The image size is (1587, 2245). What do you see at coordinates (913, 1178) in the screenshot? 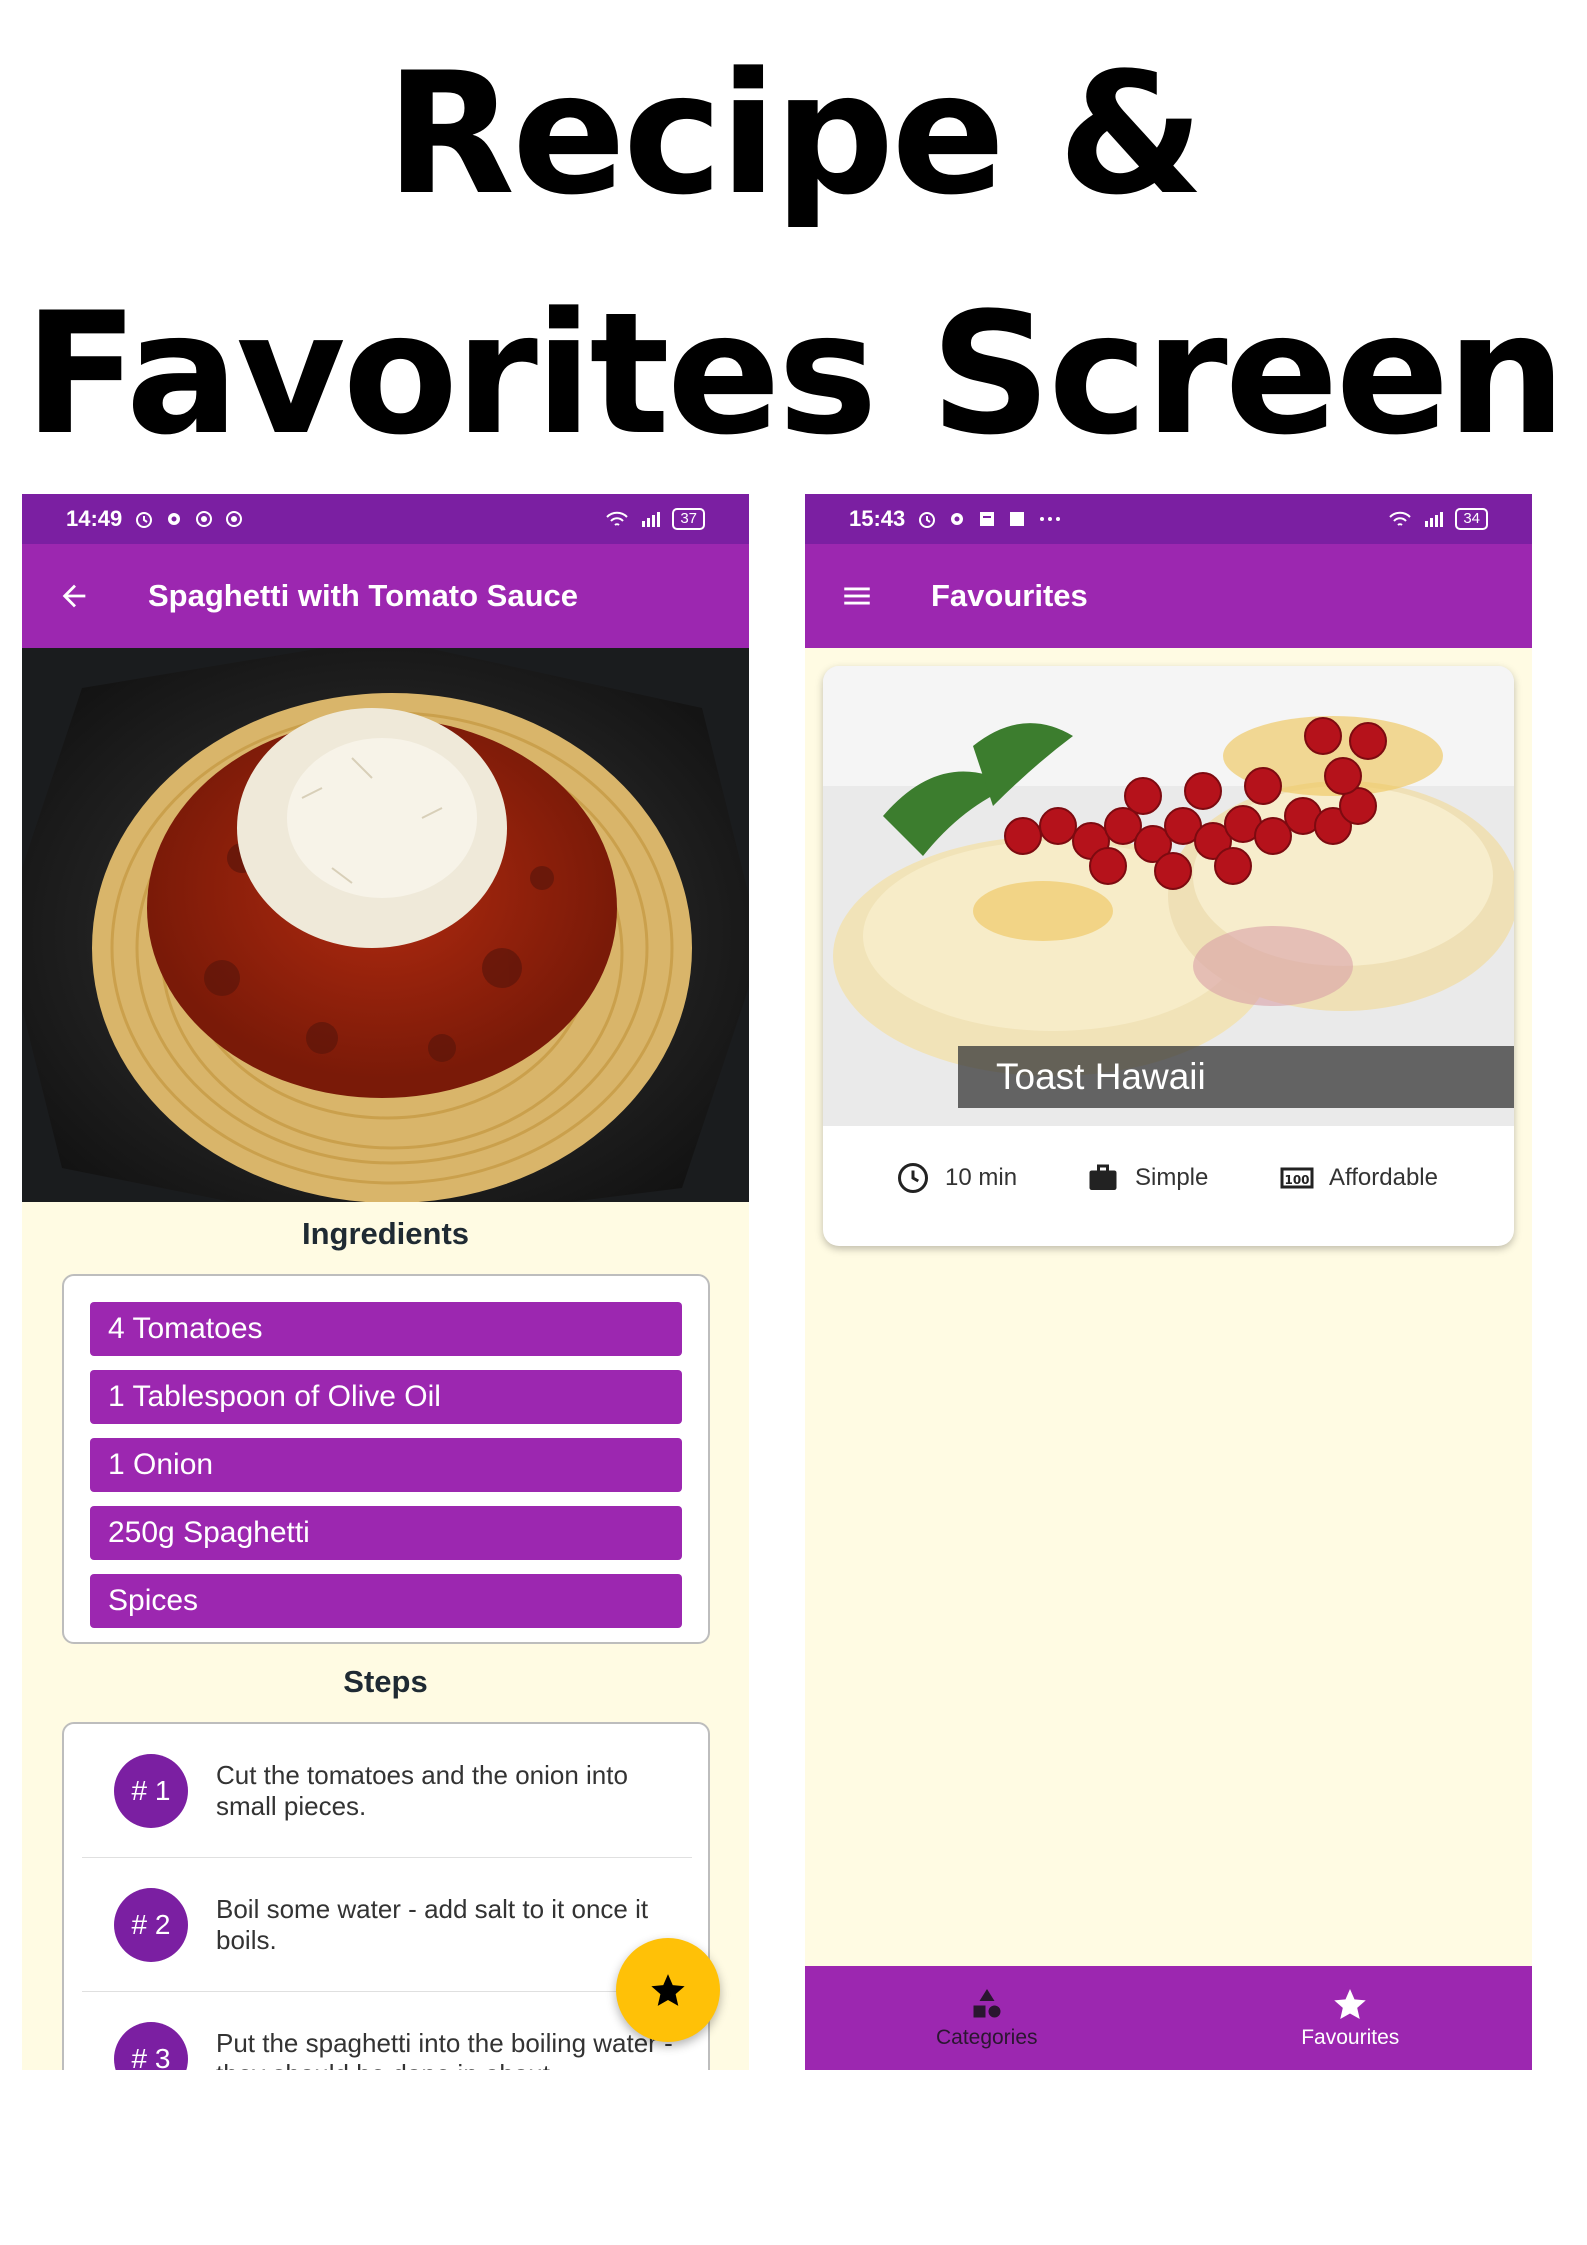
I see `clock-icon` at bounding box center [913, 1178].